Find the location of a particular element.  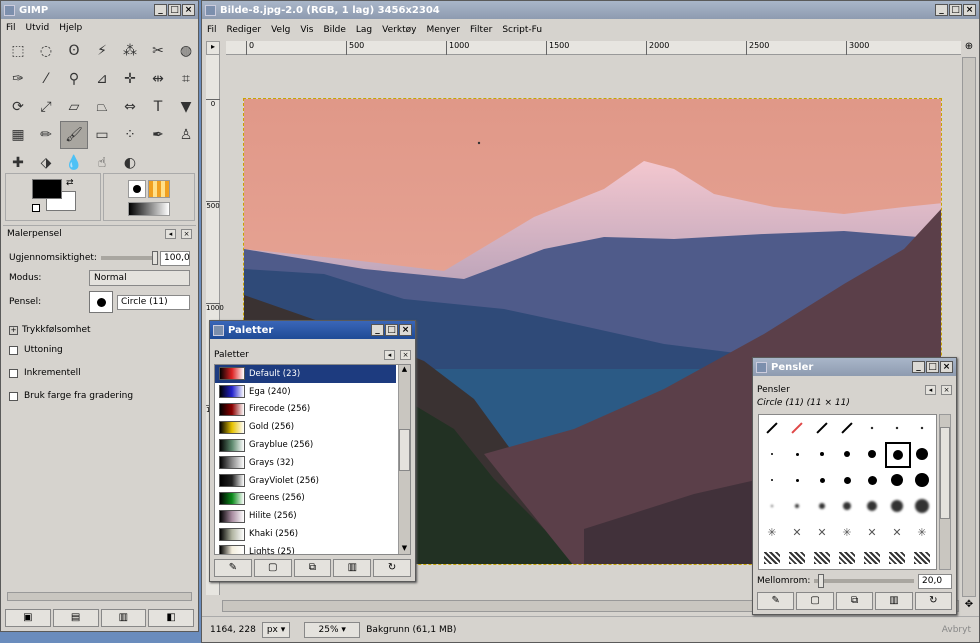

swap-colors-icon: ⇄ is located at coordinates (70, 183).